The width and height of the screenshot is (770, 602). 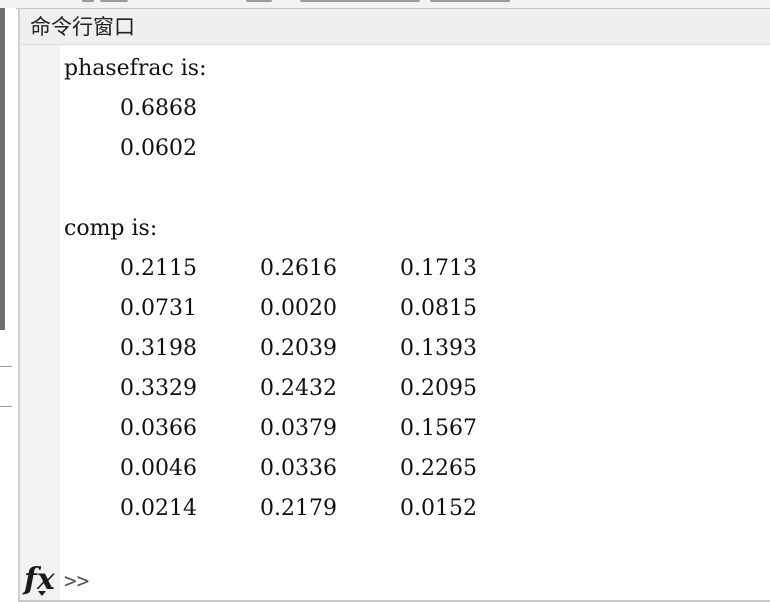 I want to click on comp-cell: 0.2095, so click(x=438, y=388).